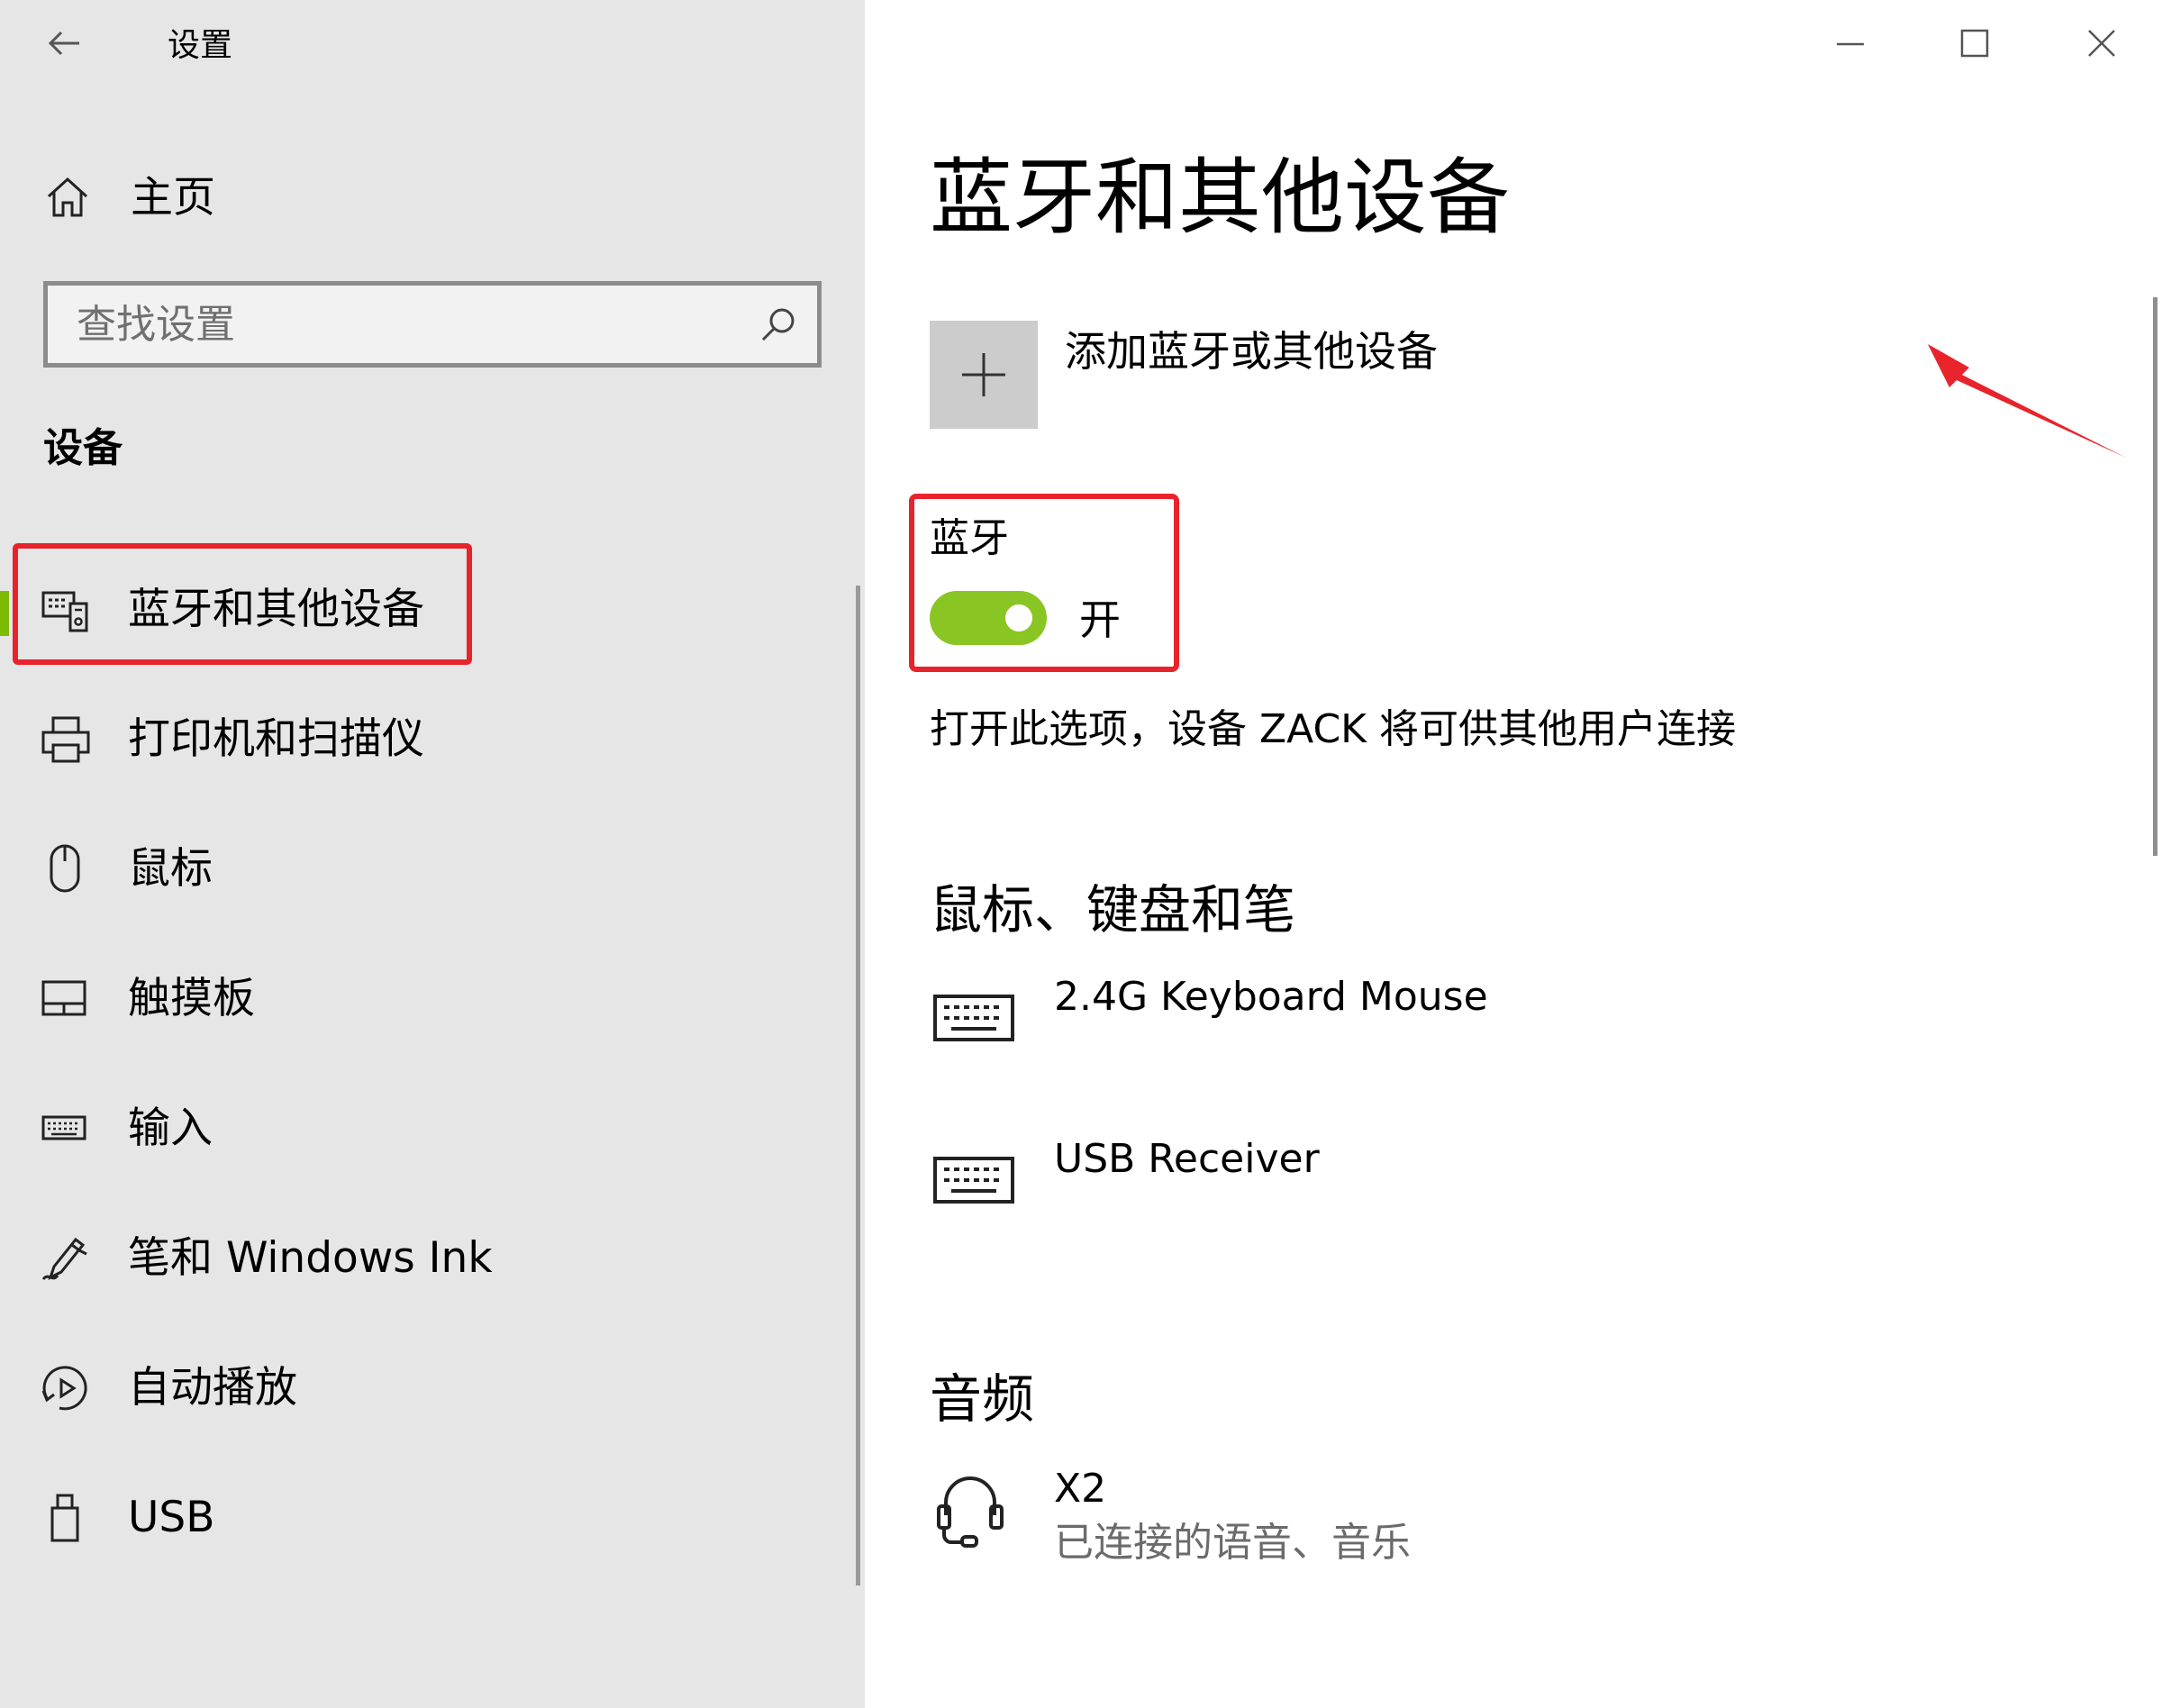  I want to click on sidebar-item-label: 笔和 Windows Ink, so click(310, 1258).